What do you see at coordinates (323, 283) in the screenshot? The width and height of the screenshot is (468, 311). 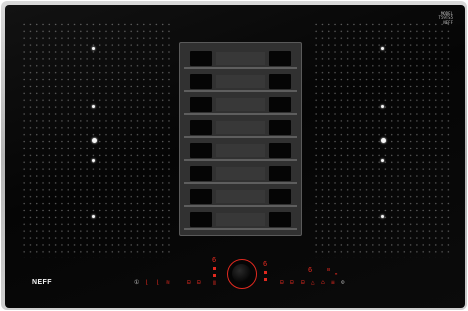 I see `keep-warm-button: ⌂` at bounding box center [323, 283].